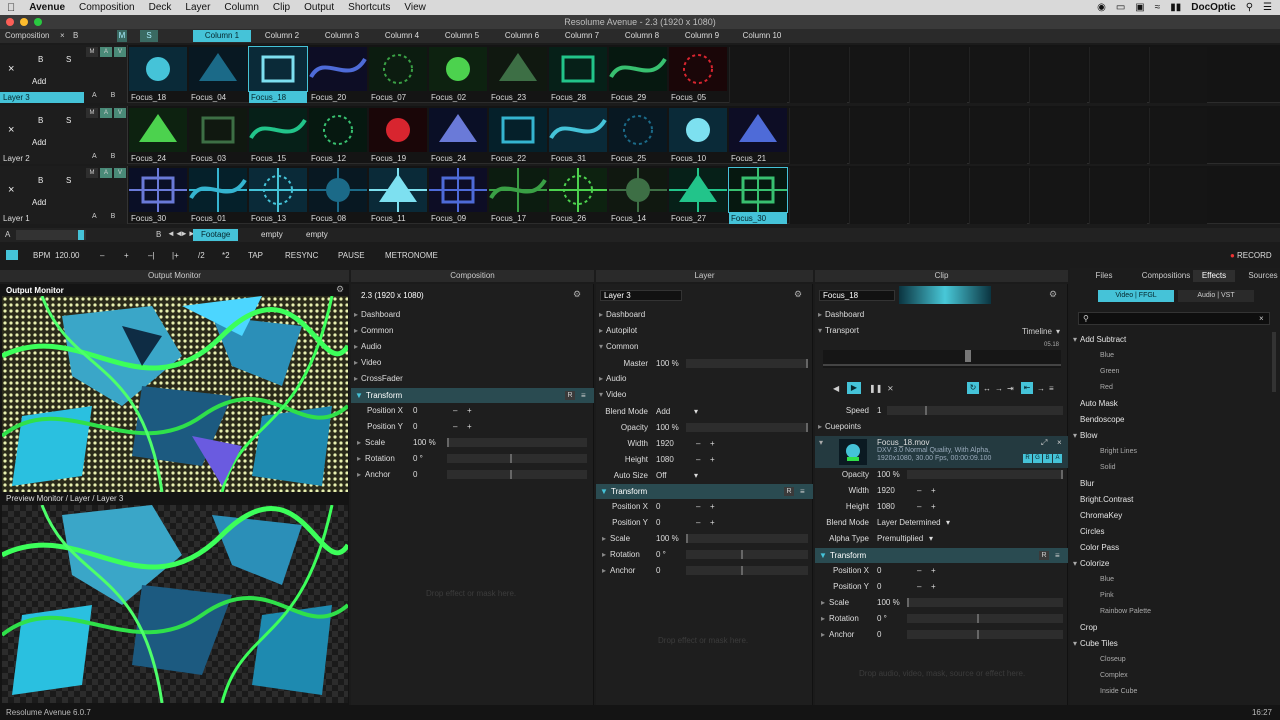 The height and width of the screenshot is (720, 1280). I want to click on layer-a-toggle: A, so click(106, 113).